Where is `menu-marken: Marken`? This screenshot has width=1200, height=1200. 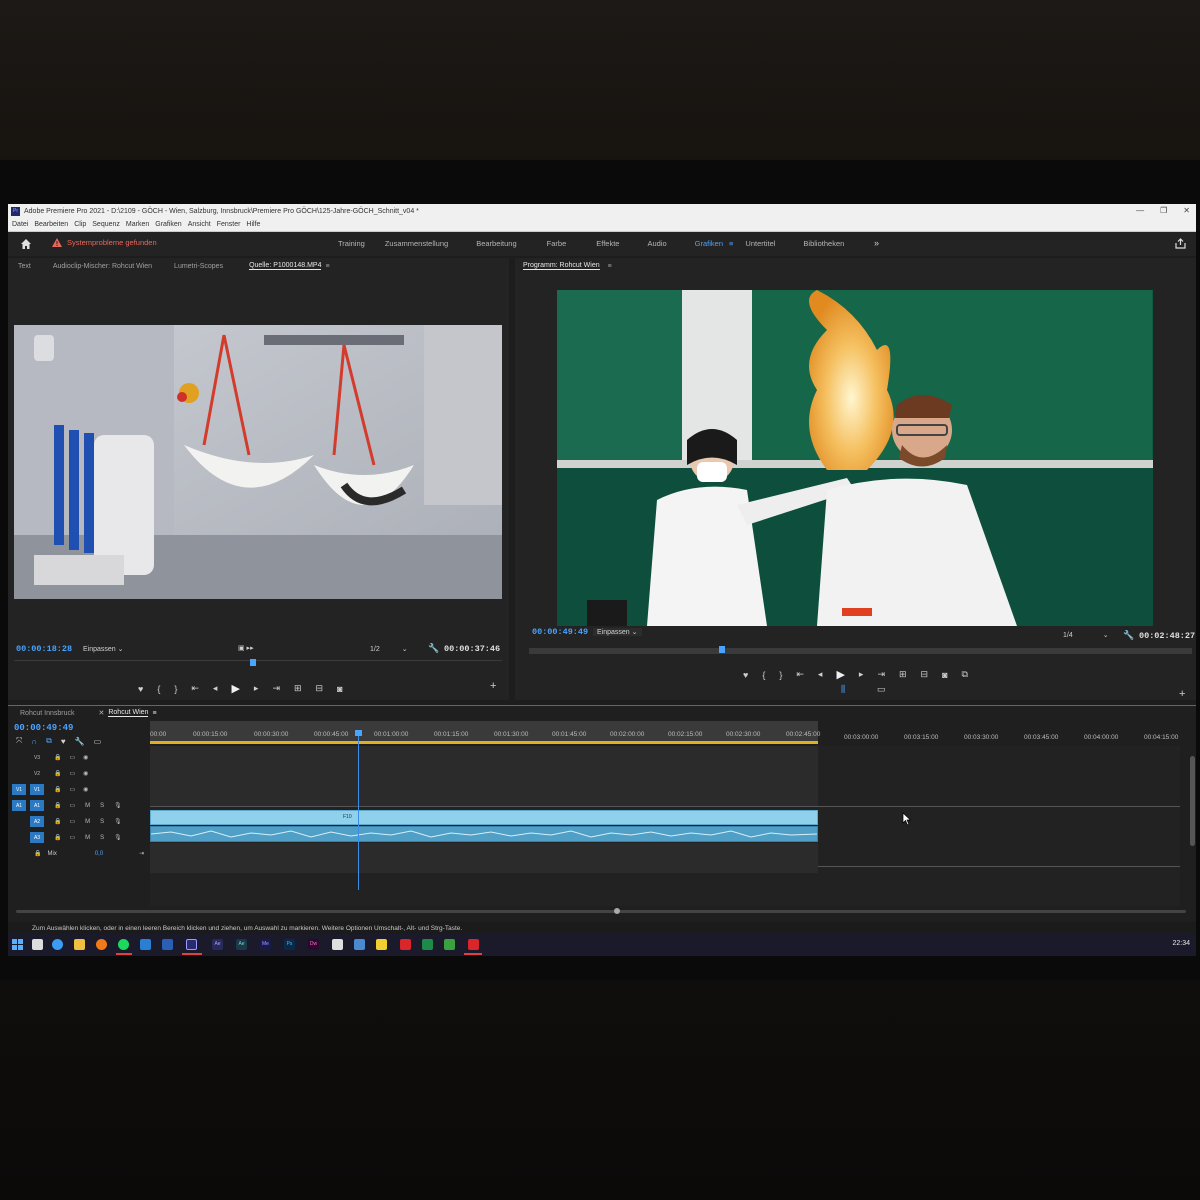
menu-marken: Marken is located at coordinates (137, 224).